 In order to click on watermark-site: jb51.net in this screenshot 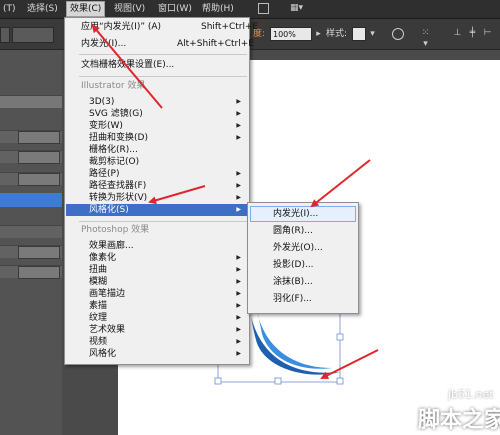, I will do `click(471, 394)`.